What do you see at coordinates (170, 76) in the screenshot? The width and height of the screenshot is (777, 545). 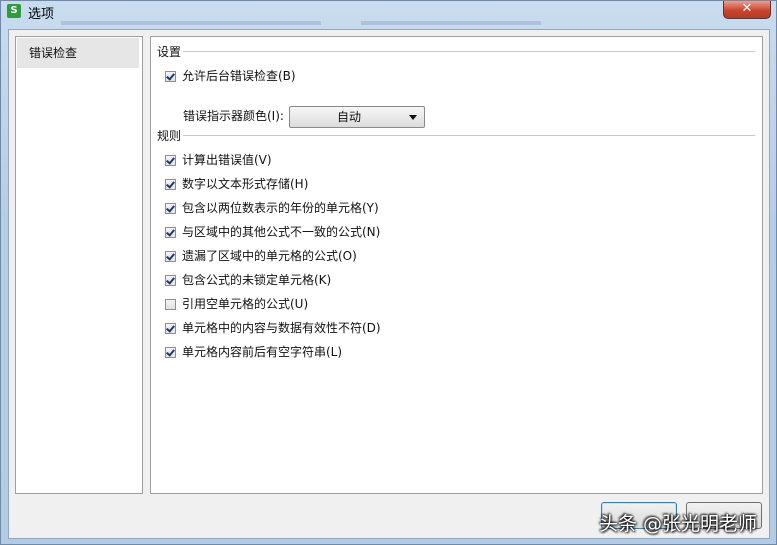 I see `background-check-checkbox` at bounding box center [170, 76].